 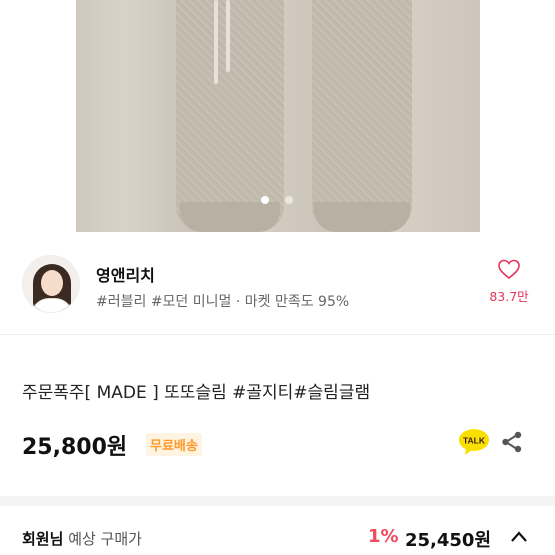 I want to click on heart-outline-icon, so click(x=509, y=269).